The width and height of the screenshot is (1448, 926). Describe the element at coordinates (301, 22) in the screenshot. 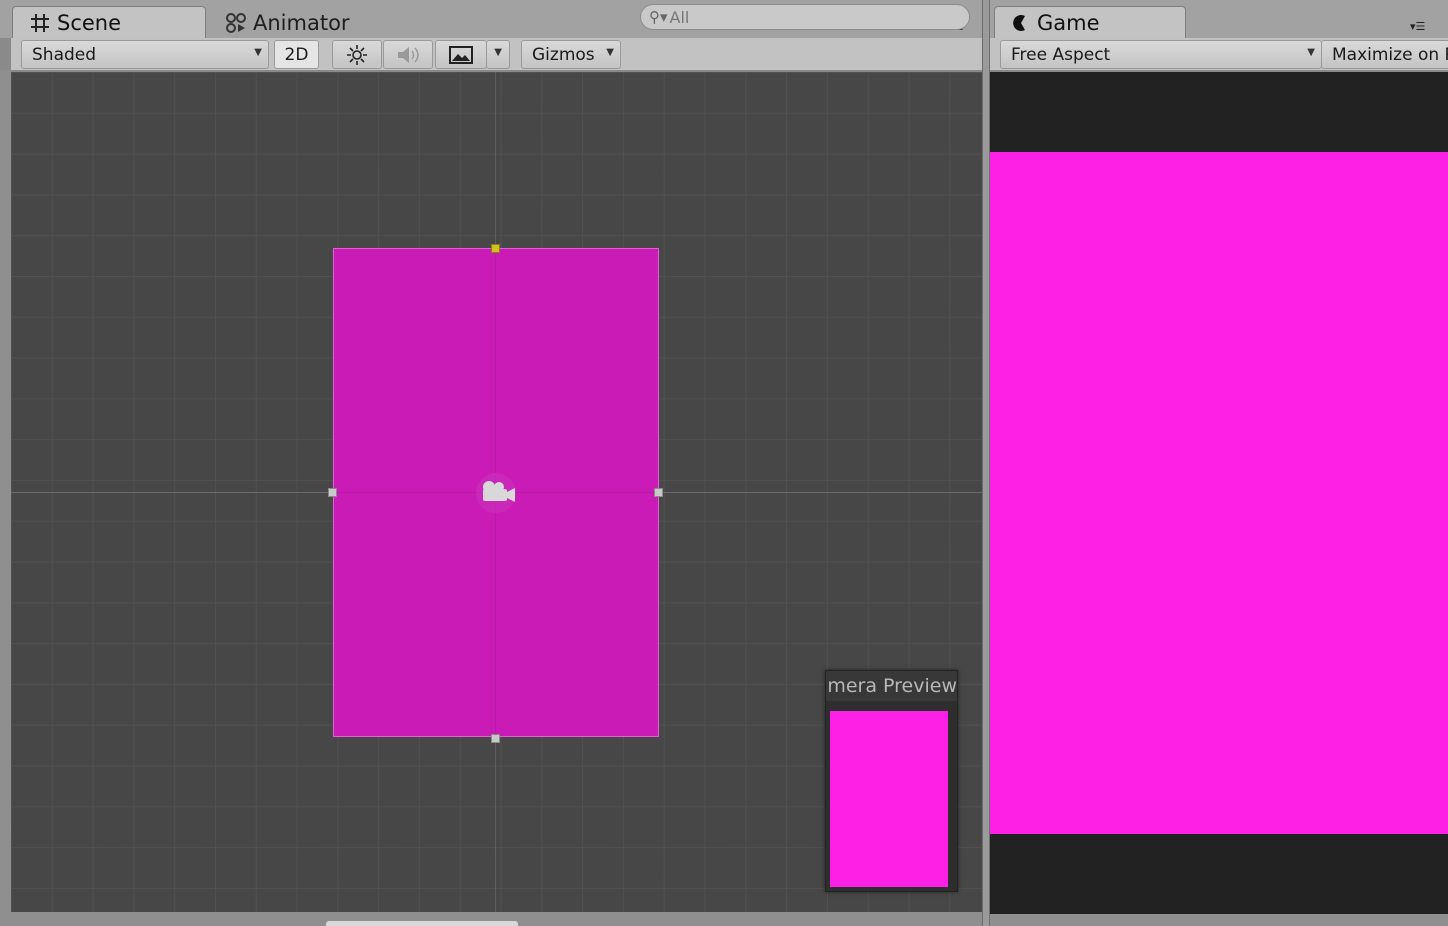

I see `tab-animator-label: Animator` at that location.